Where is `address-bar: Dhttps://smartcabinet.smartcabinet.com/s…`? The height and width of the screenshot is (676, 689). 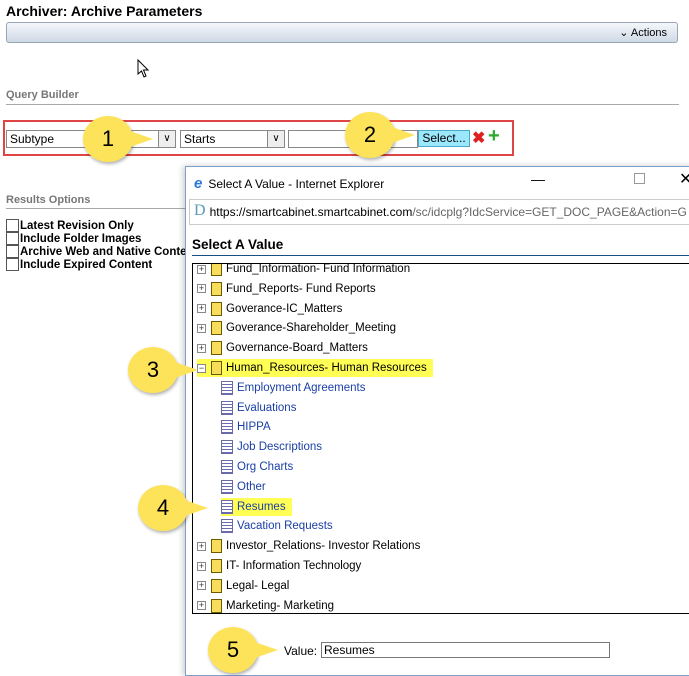
address-bar: Dhttps://smartcabinet.smartcabinet.com/s… is located at coordinates (439, 212).